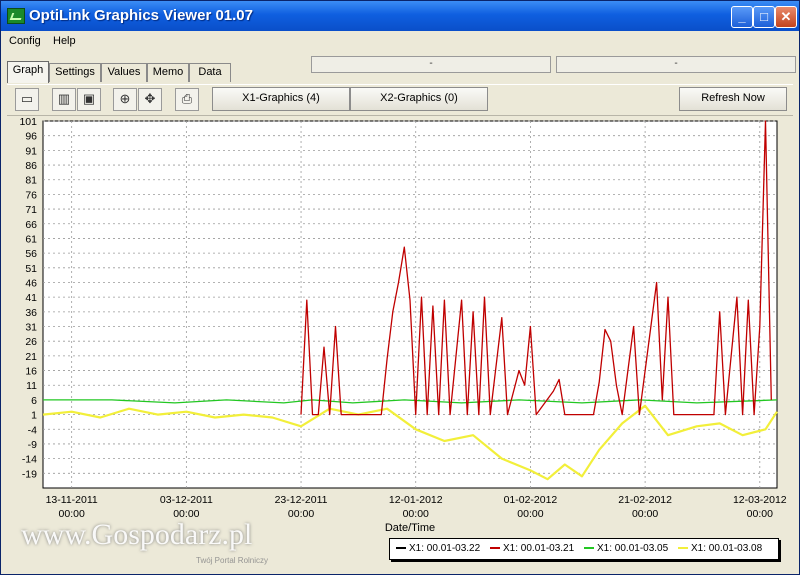  Describe the element at coordinates (445, 548) in the screenshot. I see `legend-label: X1: 00.01-03.22` at that location.